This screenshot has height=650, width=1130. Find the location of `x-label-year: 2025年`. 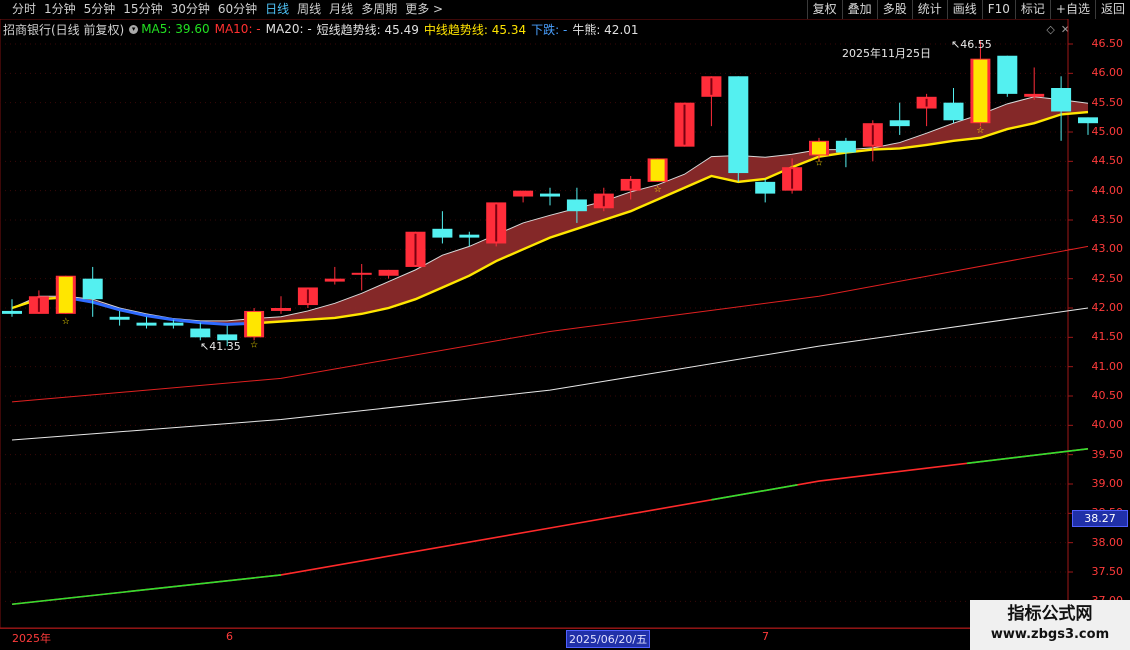

x-label-year: 2025年 is located at coordinates (31, 638).